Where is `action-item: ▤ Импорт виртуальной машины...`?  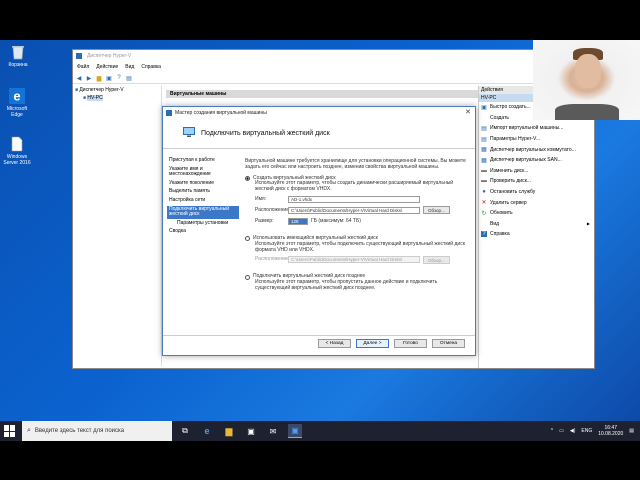 action-item: ▤ Импорт виртуальной машины... is located at coordinates (536, 128).